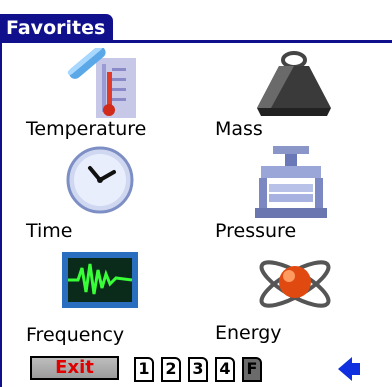  I want to click on favorite-energy: Energy, so click(295, 298).